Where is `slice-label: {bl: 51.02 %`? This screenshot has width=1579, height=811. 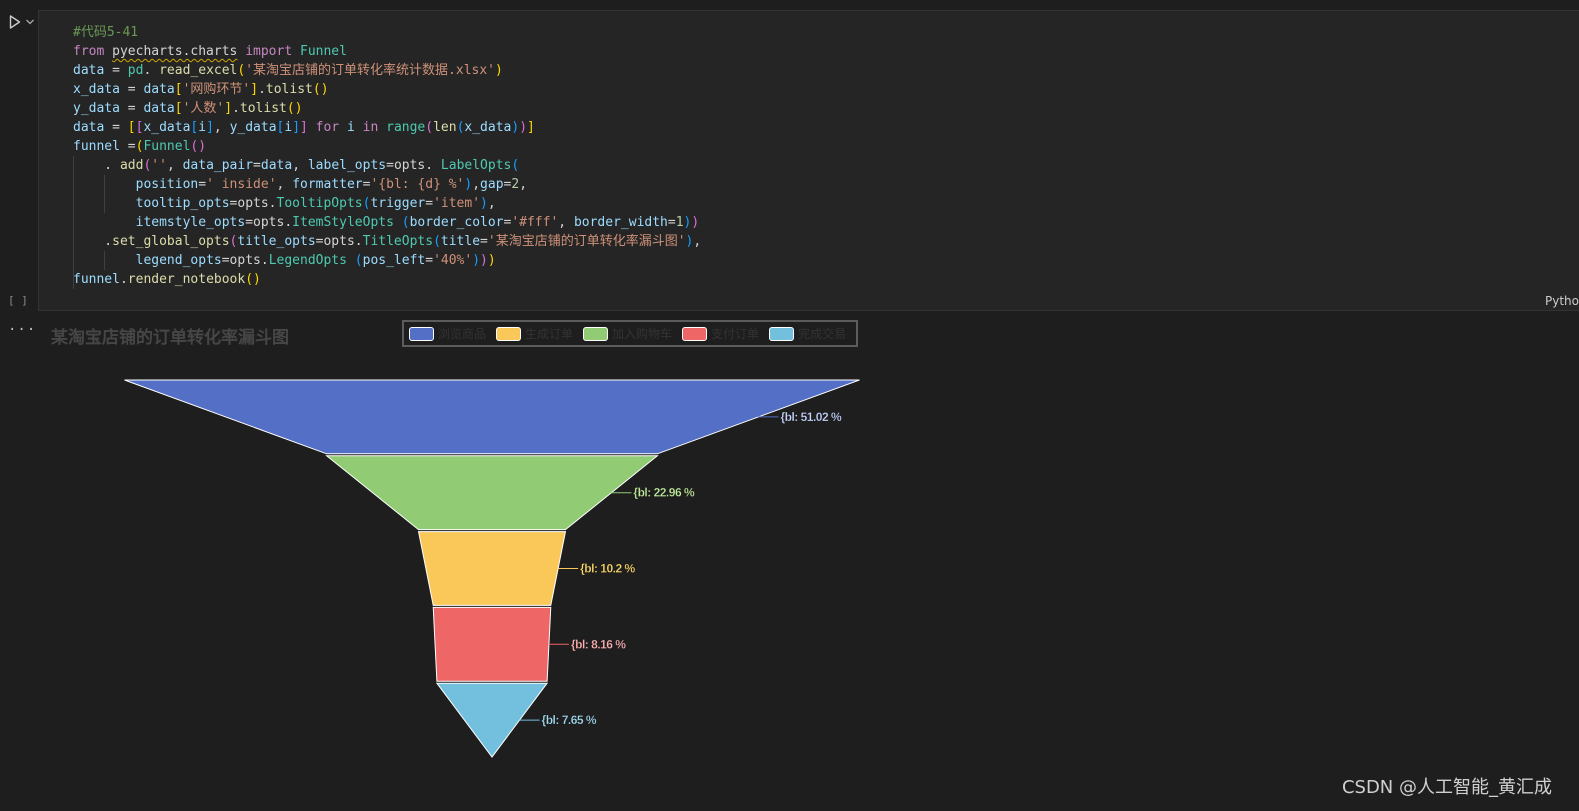
slice-label: {bl: 51.02 % is located at coordinates (811, 417).